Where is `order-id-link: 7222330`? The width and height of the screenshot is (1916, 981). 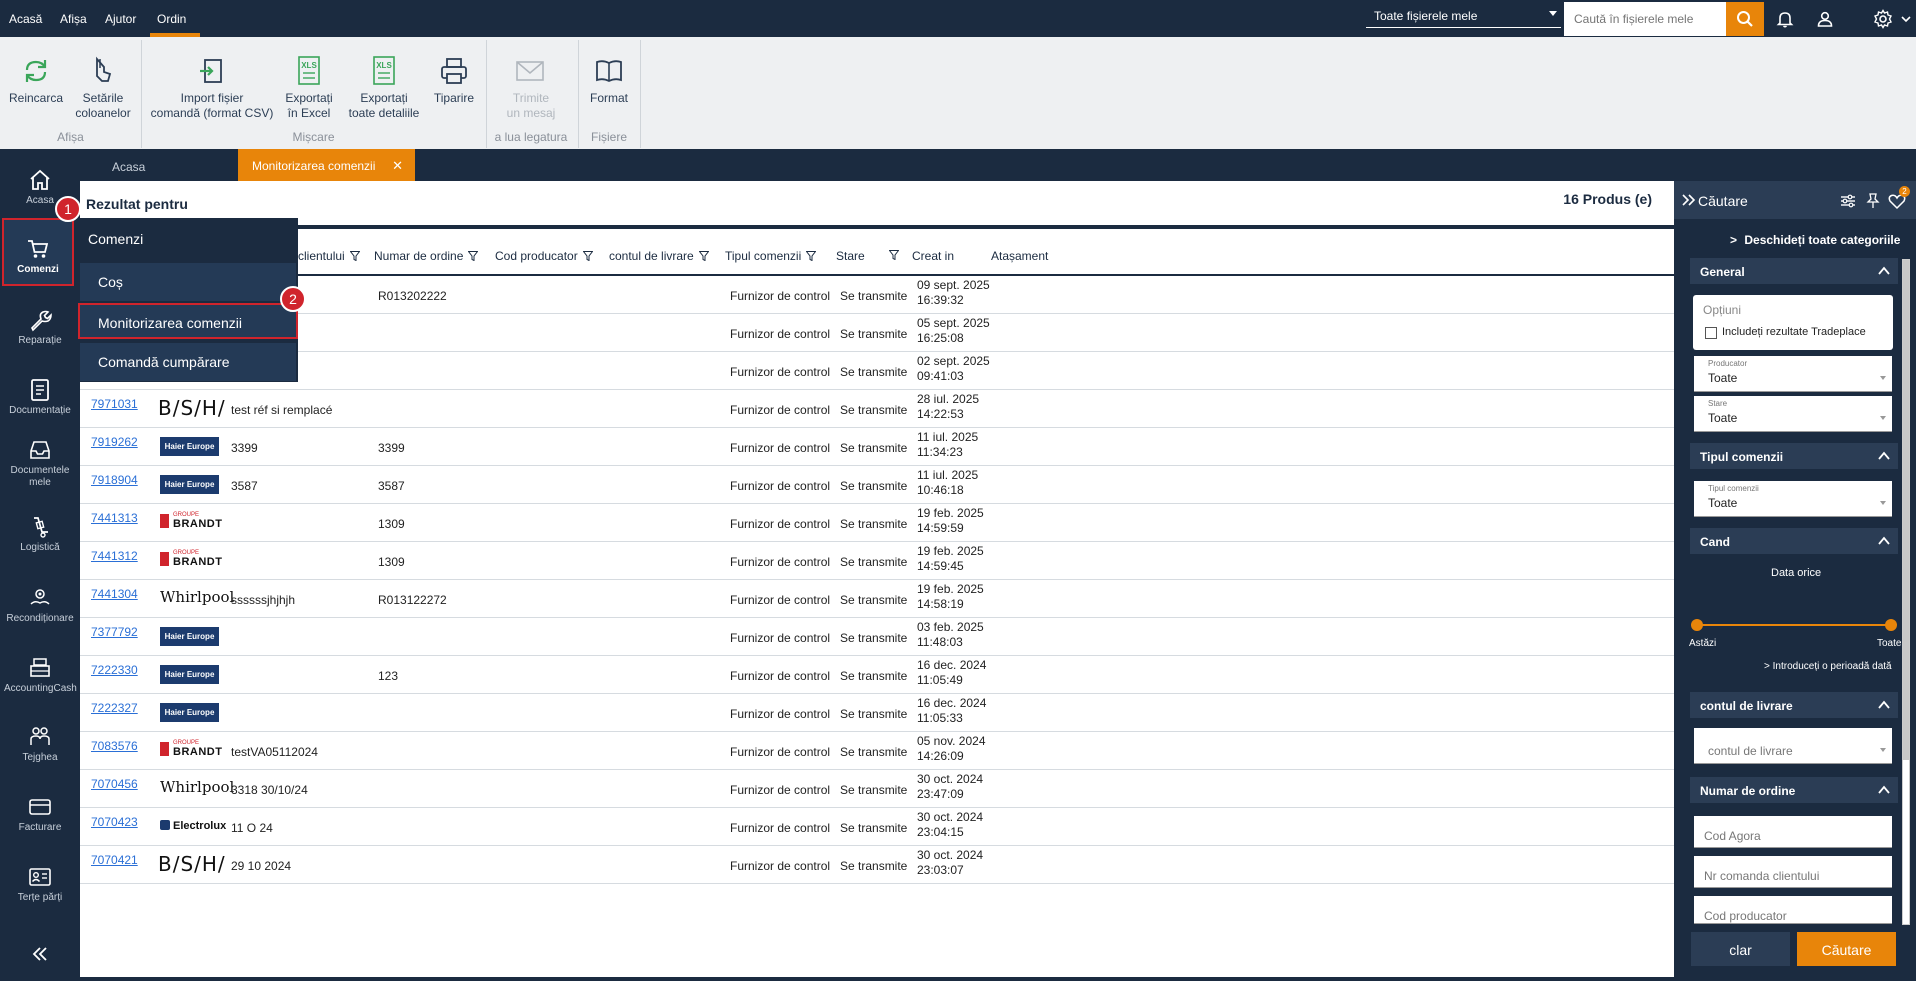
order-id-link: 7222330 is located at coordinates (114, 670).